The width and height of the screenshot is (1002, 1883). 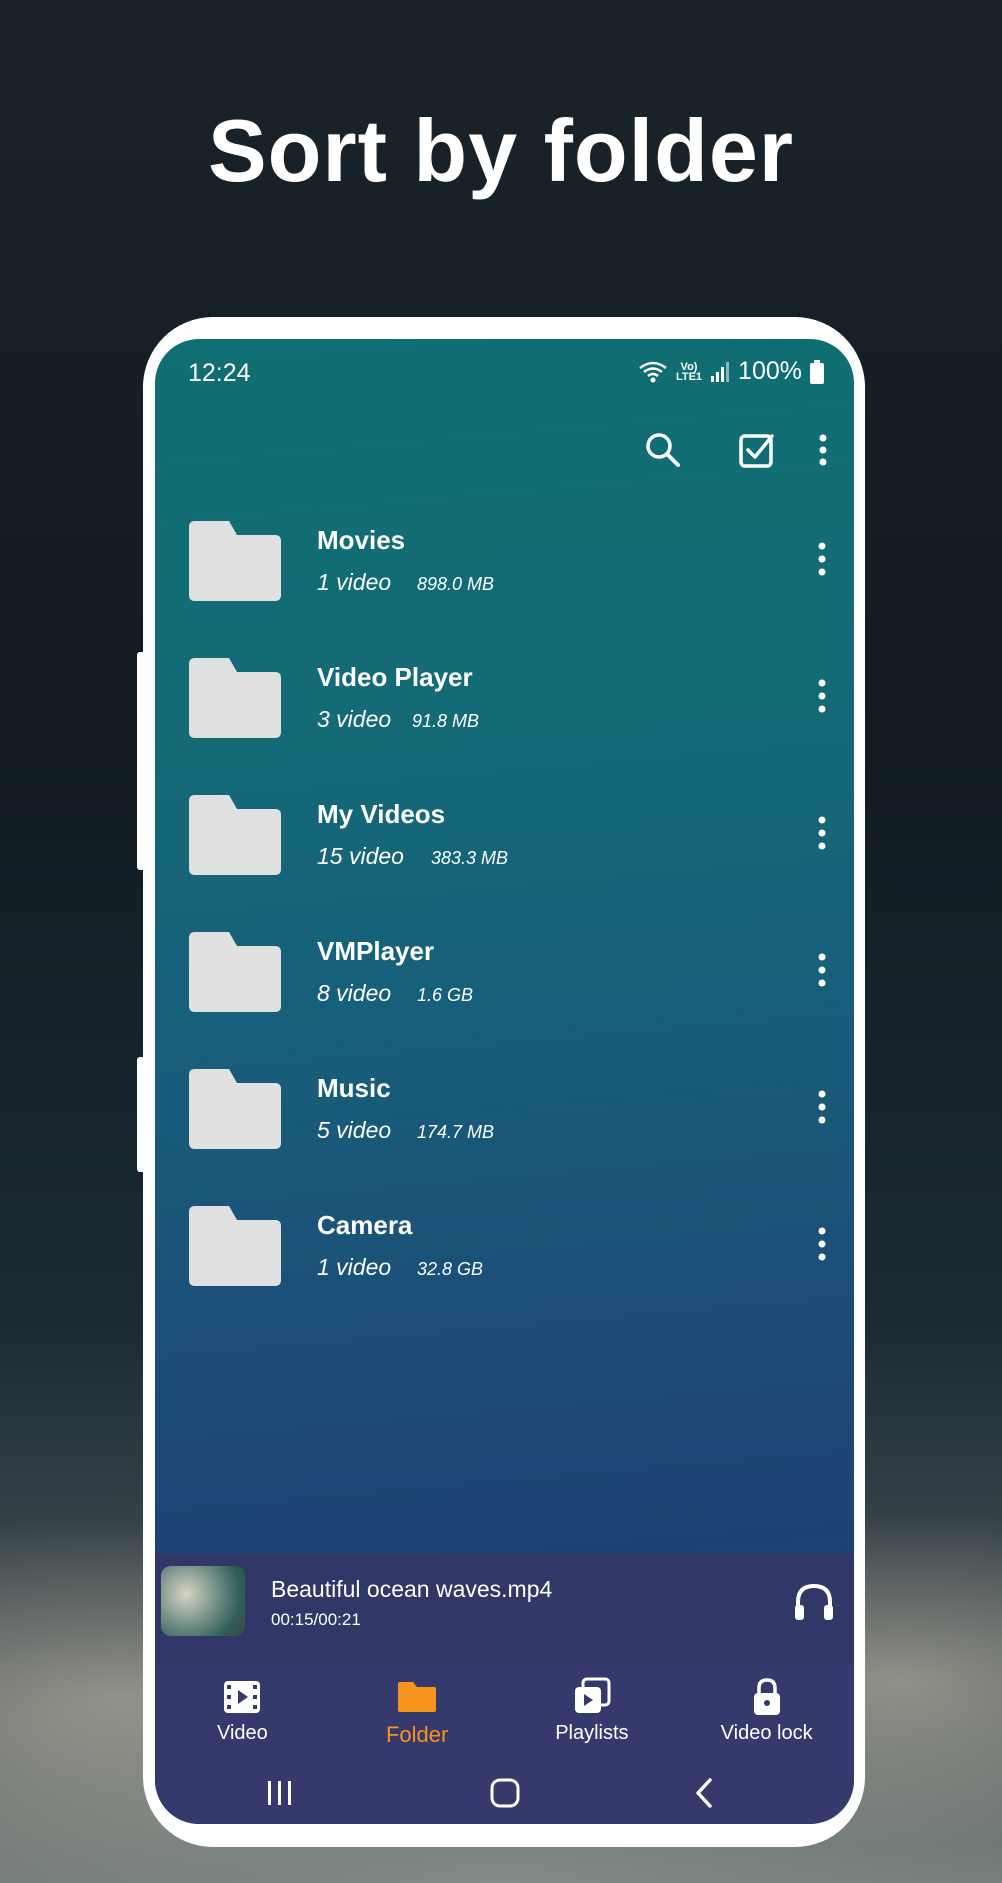 What do you see at coordinates (504, 704) in the screenshot?
I see `folder-item: Video Player 3 video 91.8 MB` at bounding box center [504, 704].